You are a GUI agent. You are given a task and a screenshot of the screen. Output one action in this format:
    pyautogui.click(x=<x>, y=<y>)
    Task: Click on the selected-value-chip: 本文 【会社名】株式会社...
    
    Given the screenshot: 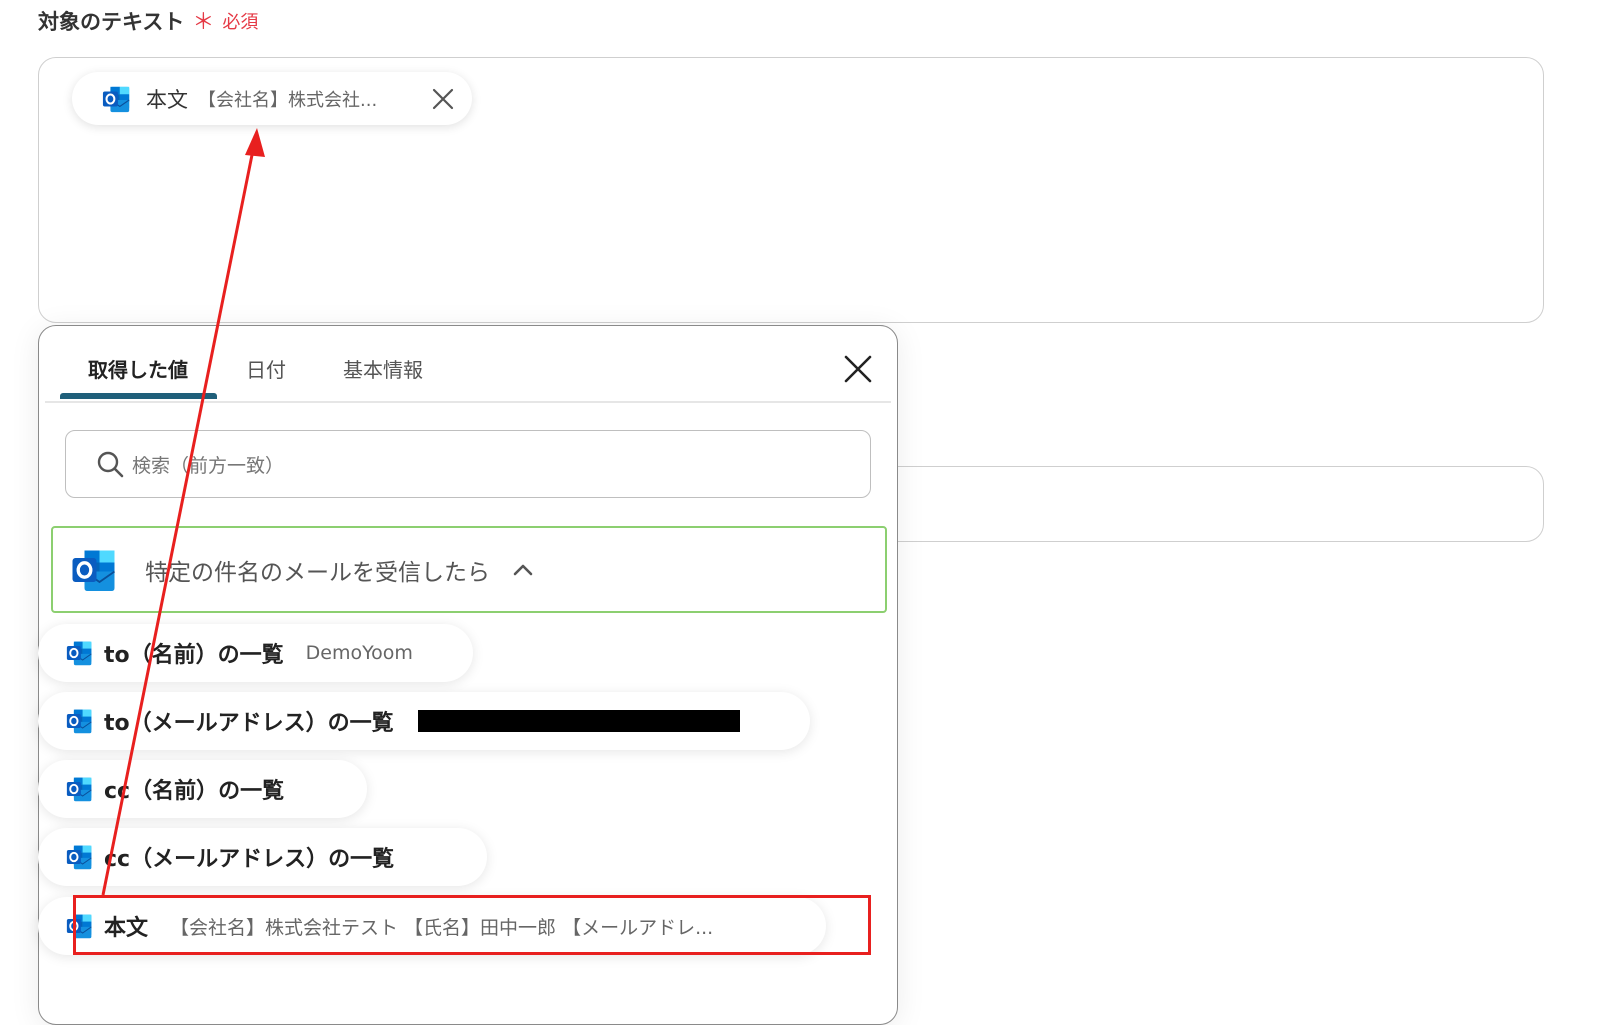 What is the action you would take?
    pyautogui.click(x=272, y=98)
    